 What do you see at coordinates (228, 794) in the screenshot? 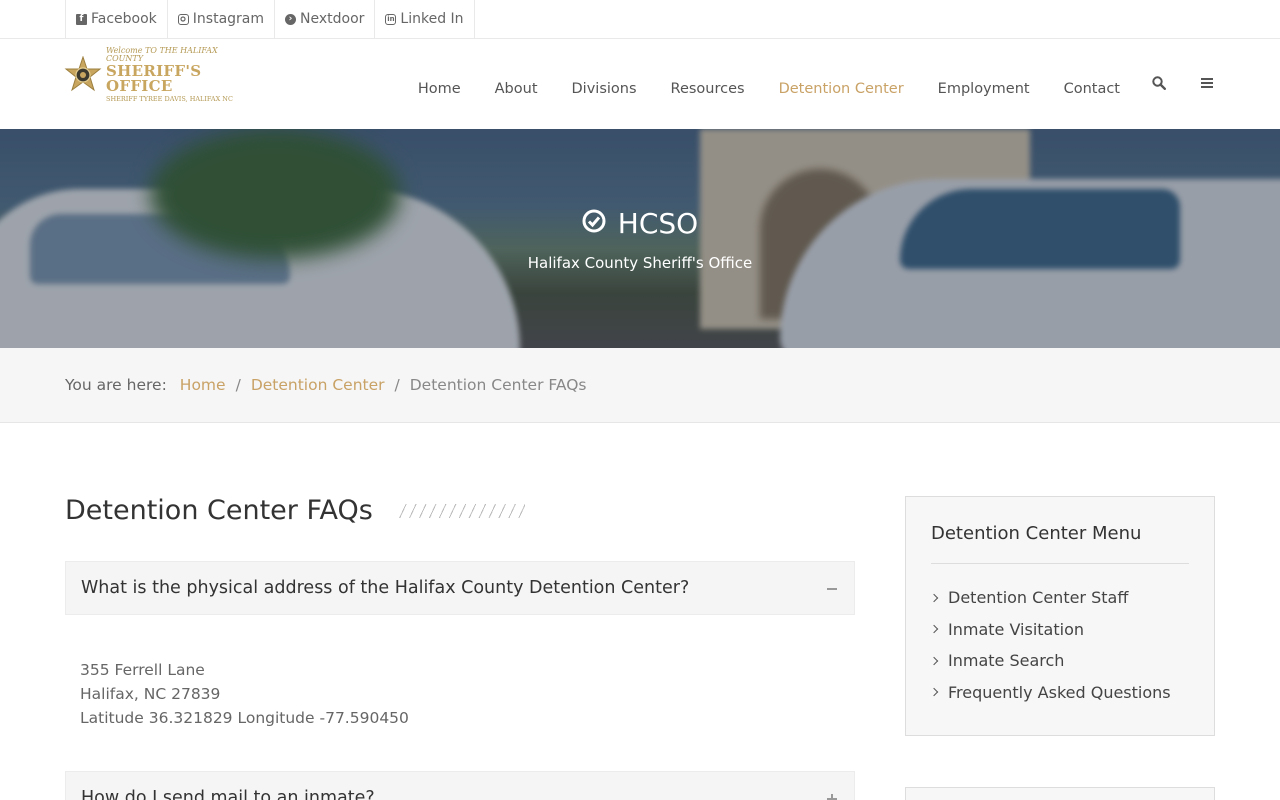
I see `faq-question-text: How do I send mail to an inmate?` at bounding box center [228, 794].